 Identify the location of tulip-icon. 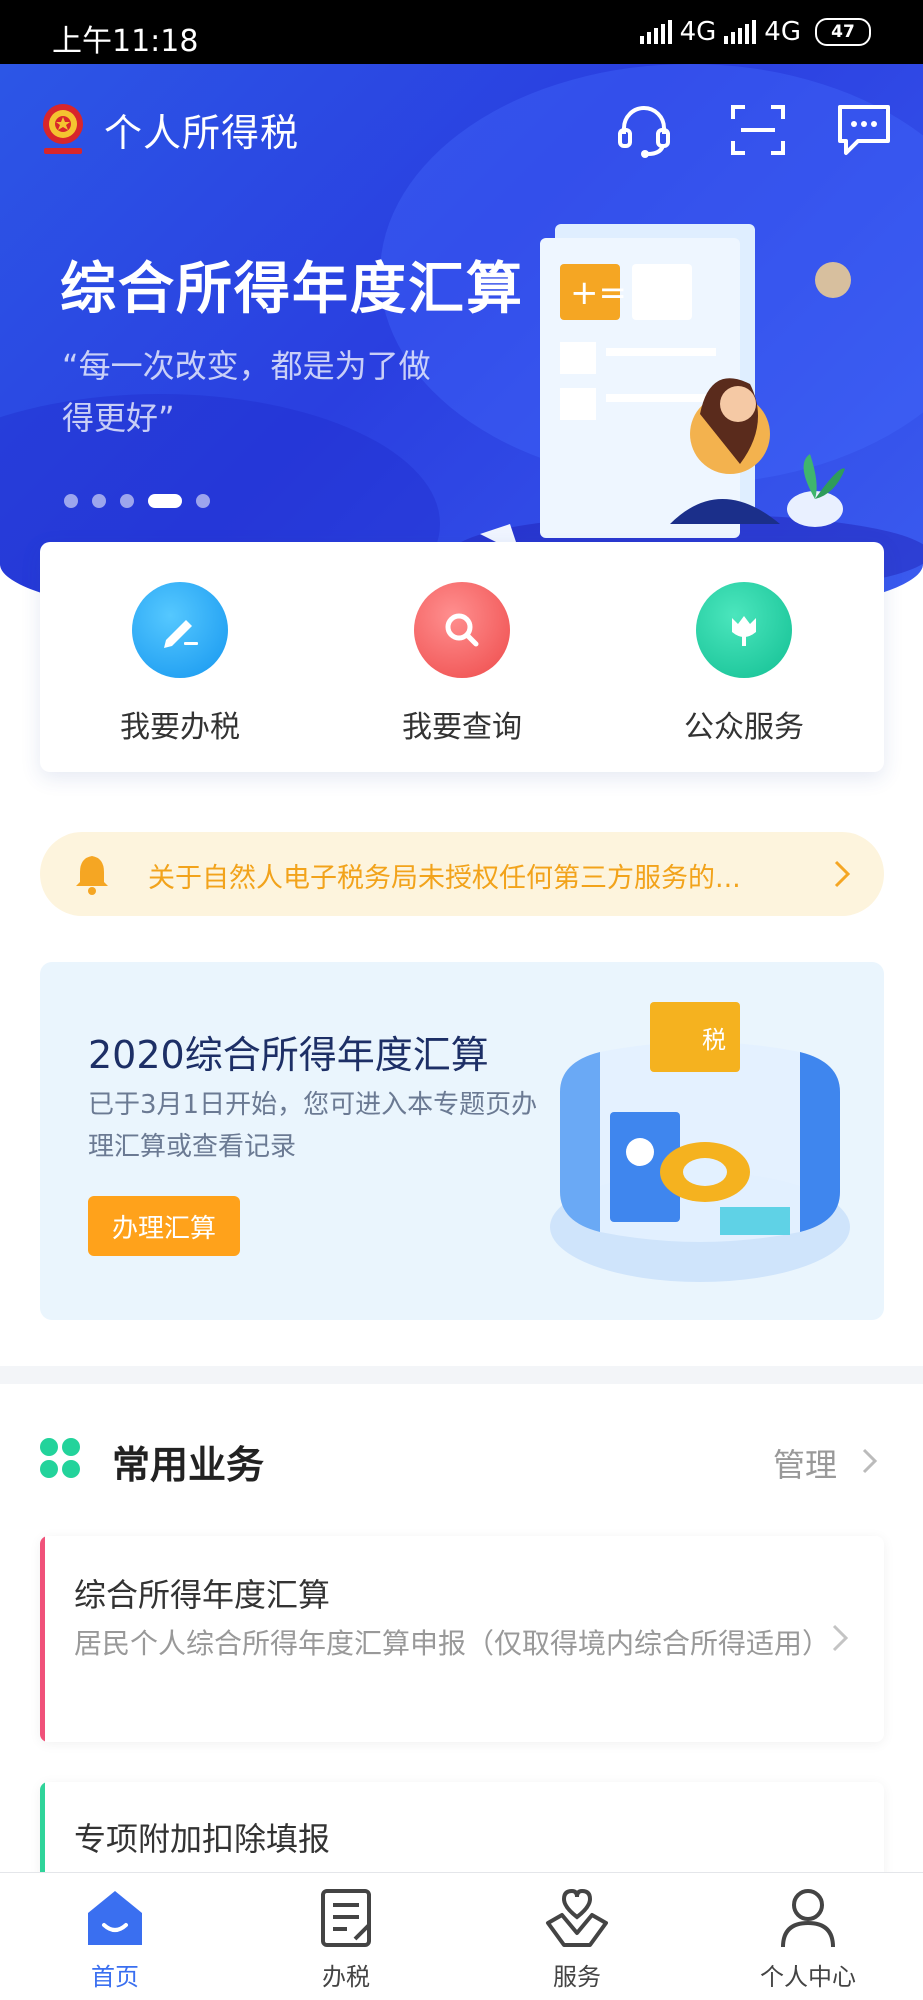
(744, 630).